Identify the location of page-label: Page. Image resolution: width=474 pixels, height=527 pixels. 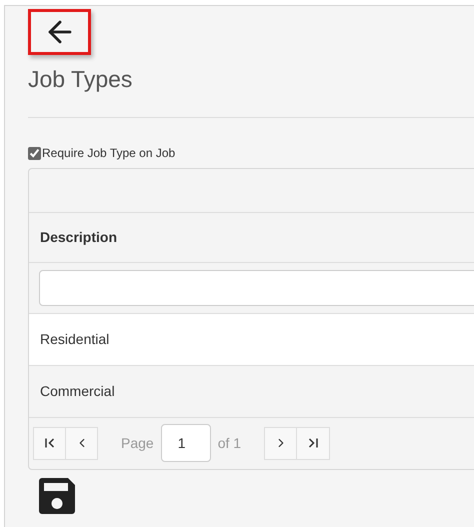
(137, 443).